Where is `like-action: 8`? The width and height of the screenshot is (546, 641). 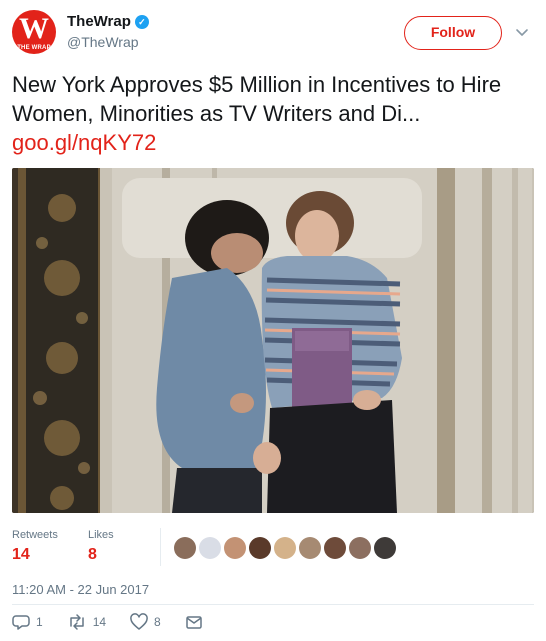 like-action: 8 is located at coordinates (145, 622).